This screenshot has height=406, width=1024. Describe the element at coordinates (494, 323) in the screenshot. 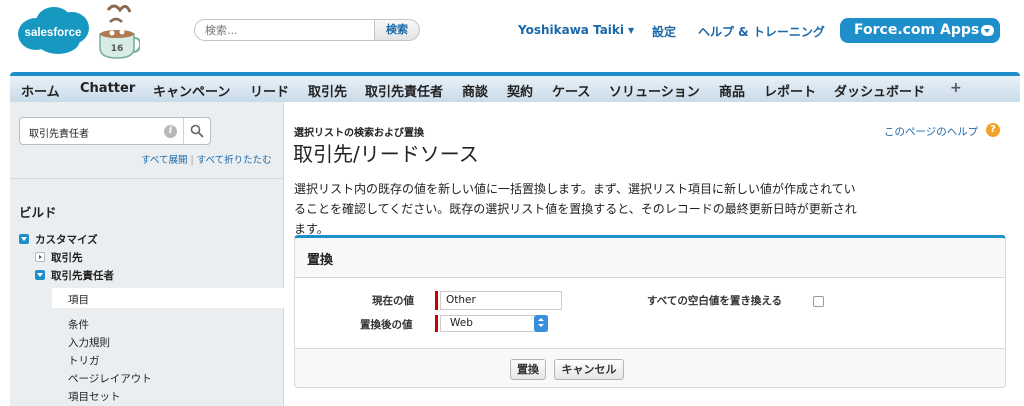

I see `new-value-select: Web` at that location.